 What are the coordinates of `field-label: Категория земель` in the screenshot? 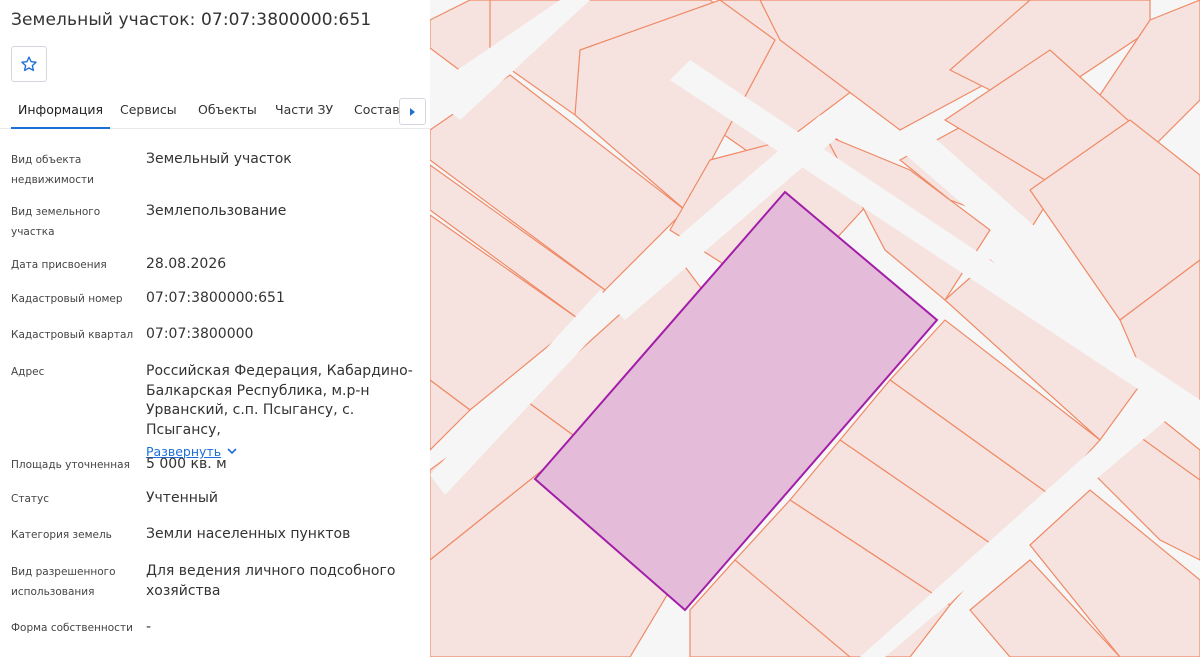 It's located at (61, 535).